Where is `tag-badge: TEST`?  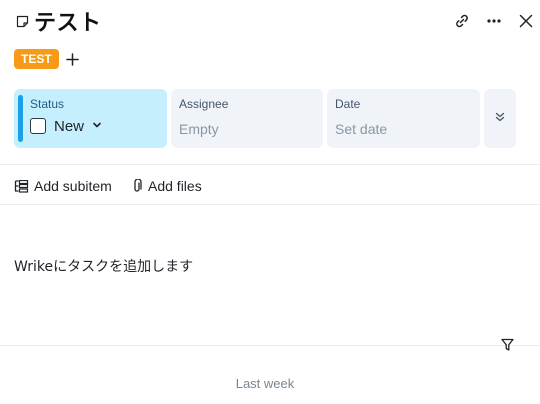 tag-badge: TEST is located at coordinates (36, 59).